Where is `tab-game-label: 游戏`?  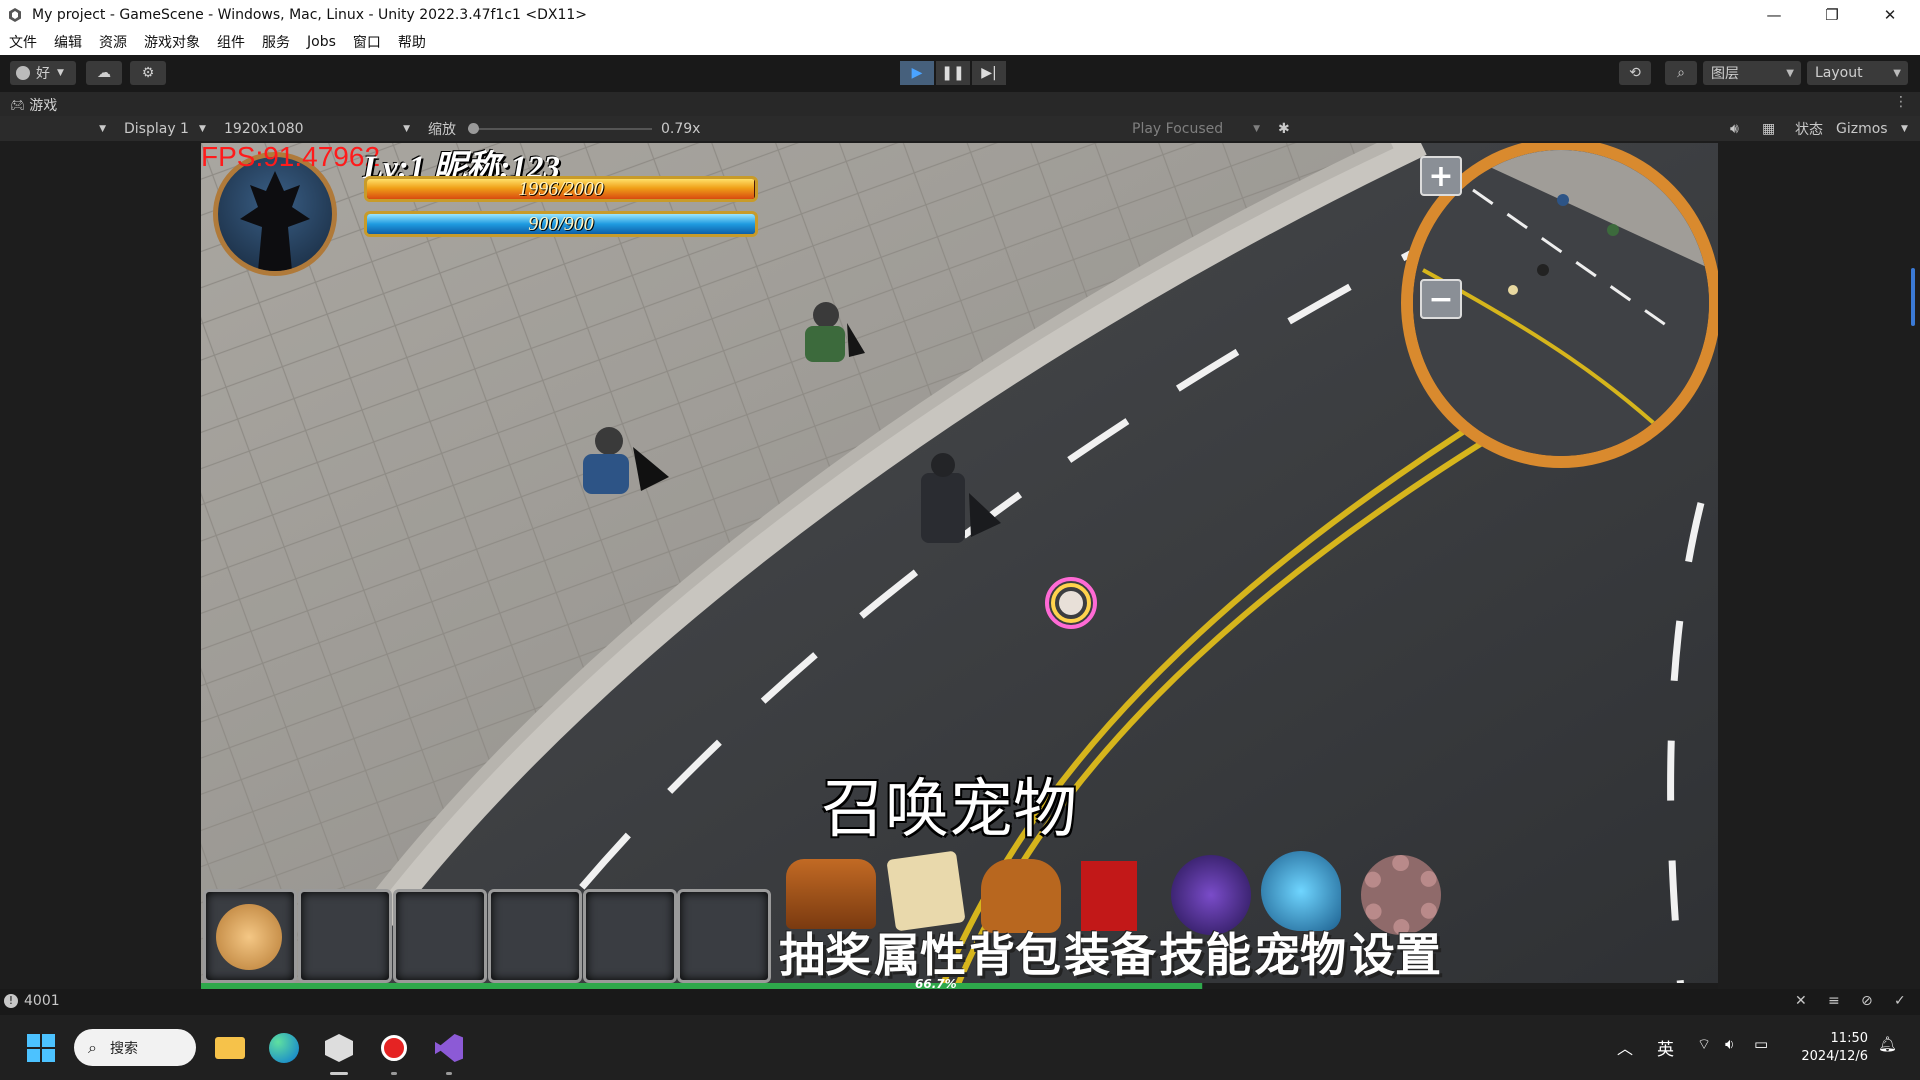
tab-game-label: 游戏 is located at coordinates (43, 106).